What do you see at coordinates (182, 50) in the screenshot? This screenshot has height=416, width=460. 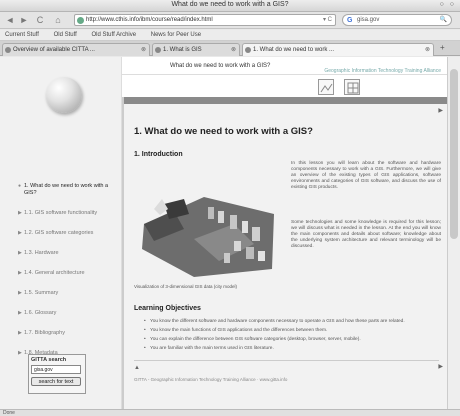 I see `tab-label: 1. What is GIS` at bounding box center [182, 50].